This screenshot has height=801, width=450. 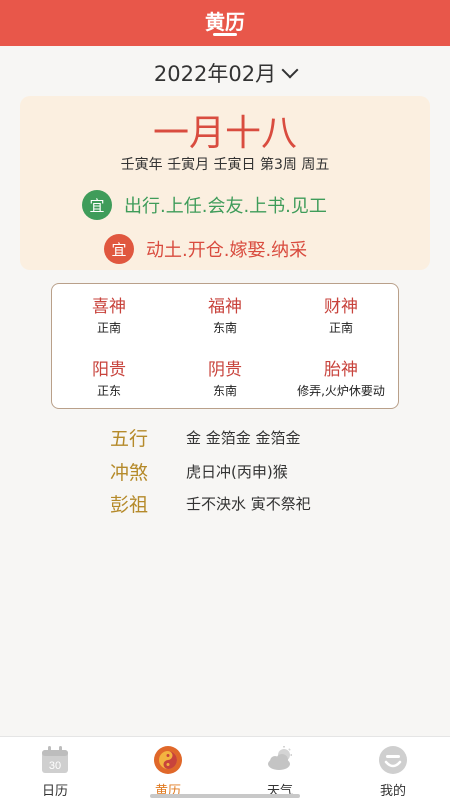 I want to click on info-label: 冲煞, so click(x=129, y=473).